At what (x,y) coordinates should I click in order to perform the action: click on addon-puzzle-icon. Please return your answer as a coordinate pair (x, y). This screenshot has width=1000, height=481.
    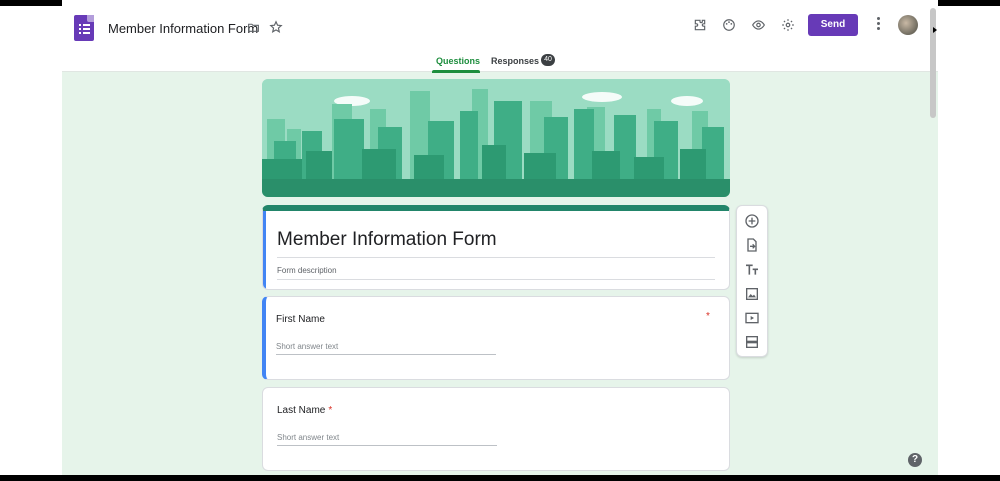
    Looking at the image, I should click on (700, 25).